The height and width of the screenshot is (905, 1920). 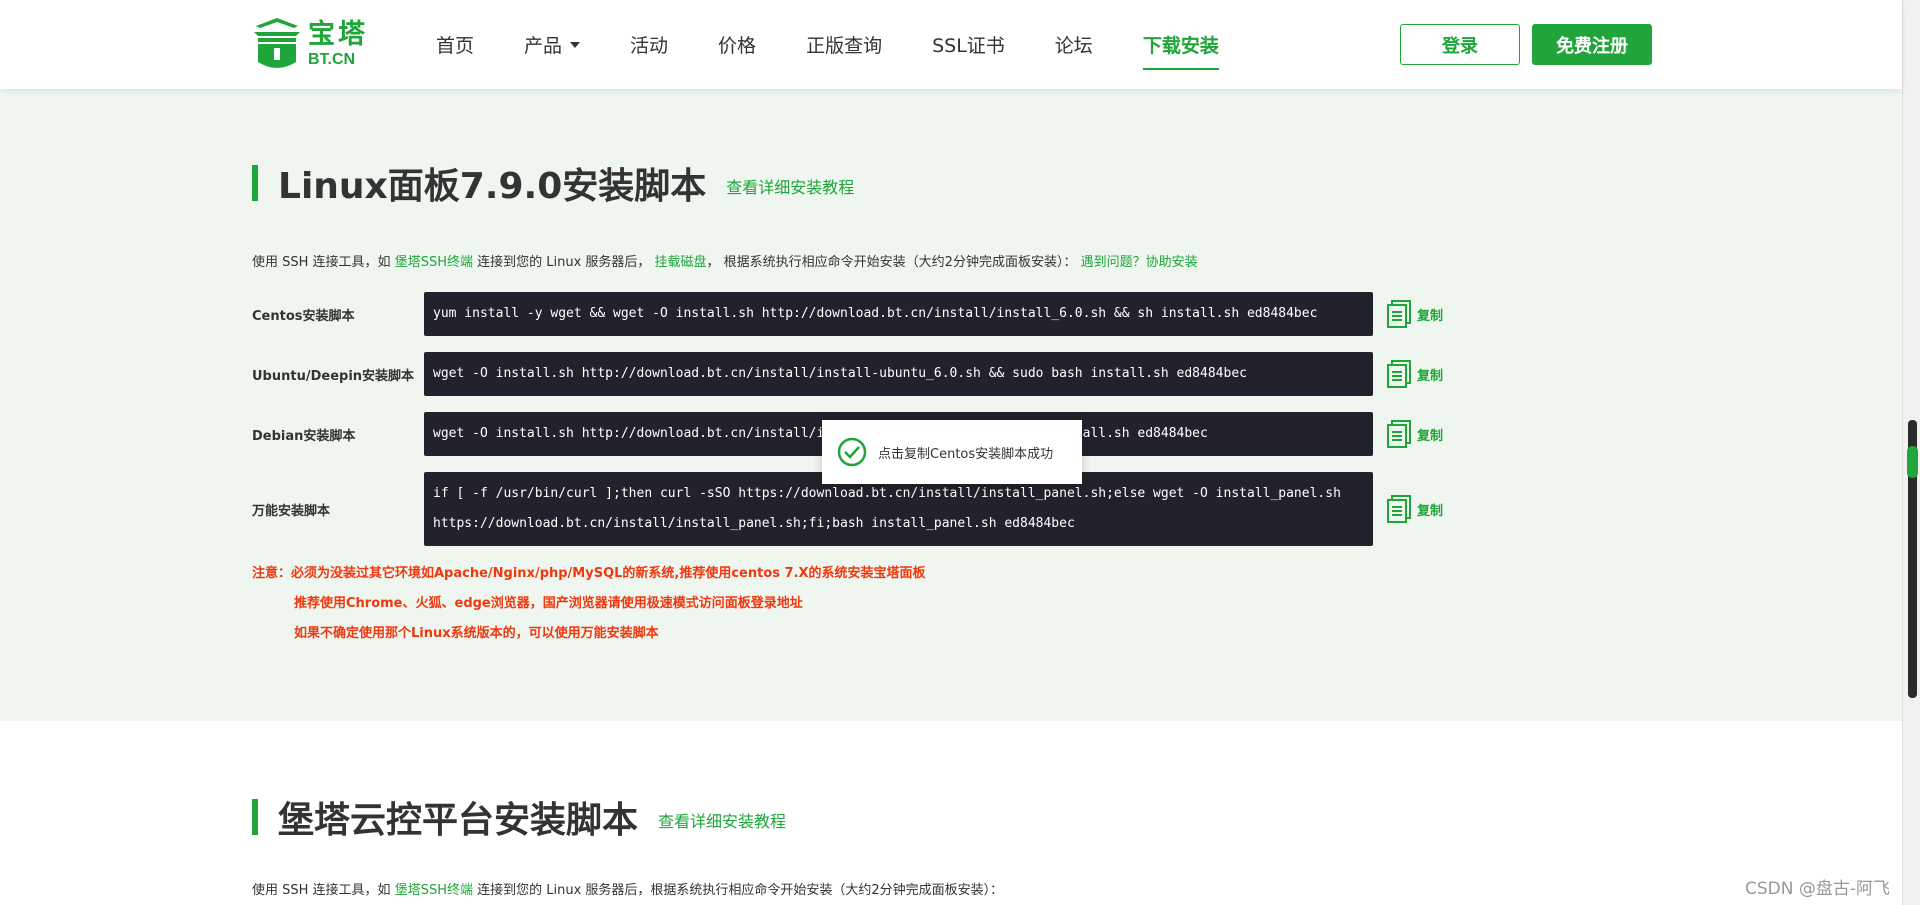 What do you see at coordinates (338, 34) in the screenshot?
I see `logo-cn-text: 宝塔` at bounding box center [338, 34].